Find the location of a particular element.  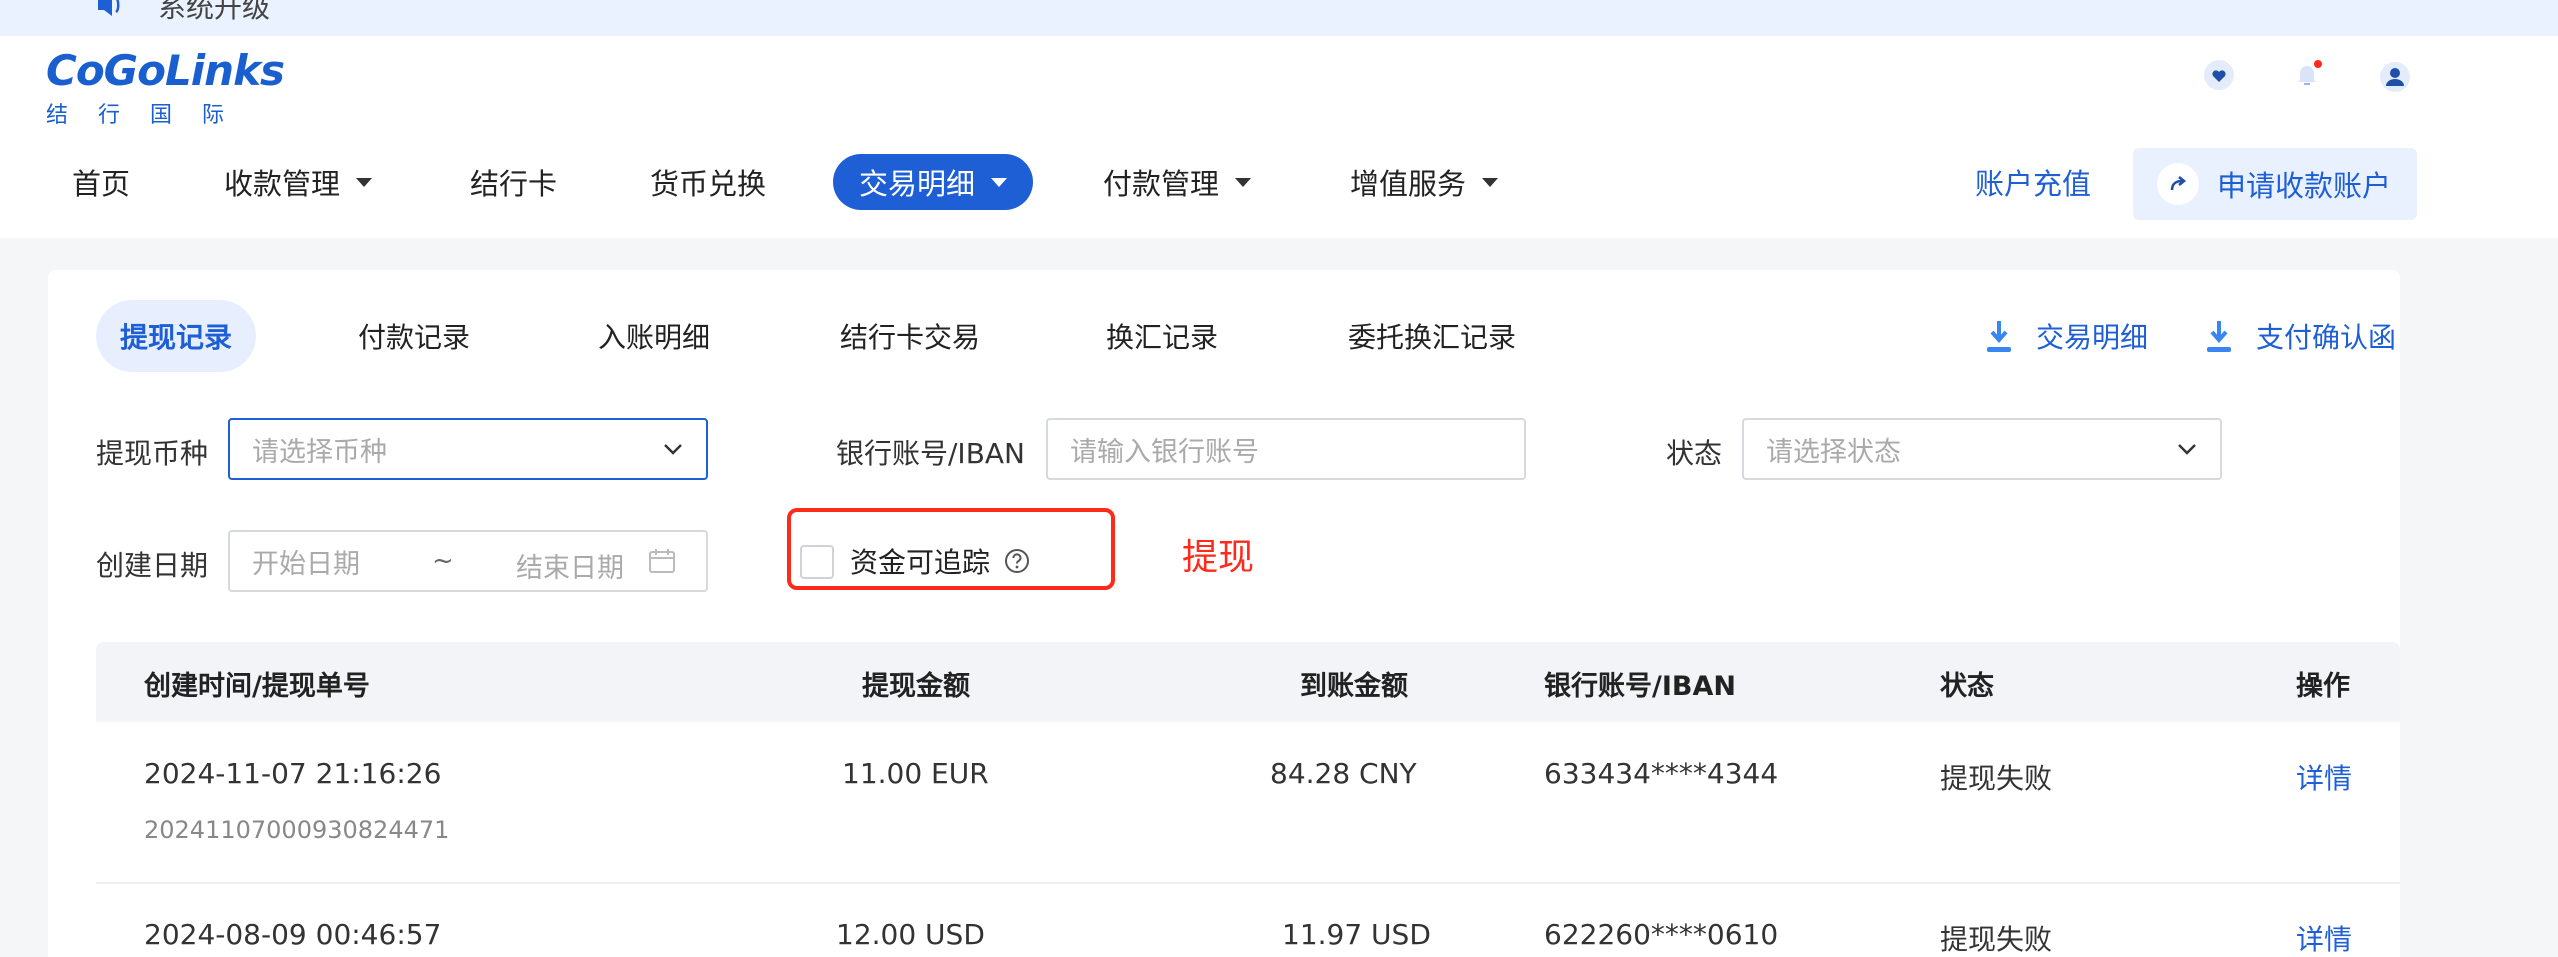

nav-card: 结行卡 is located at coordinates (513, 182).